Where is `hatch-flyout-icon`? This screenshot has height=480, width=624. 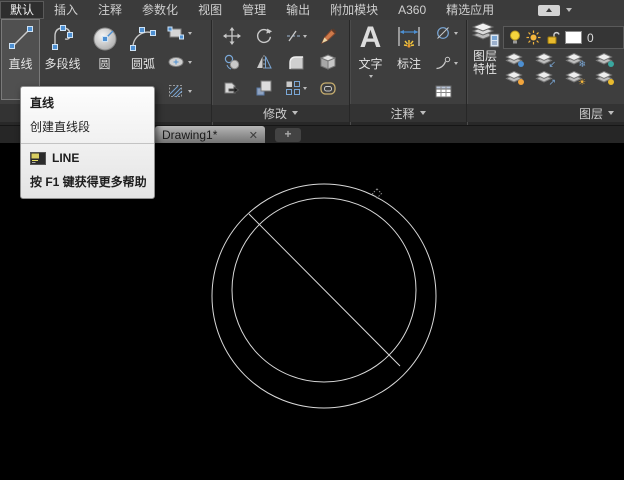
hatch-flyout-icon is located at coordinates (190, 92).